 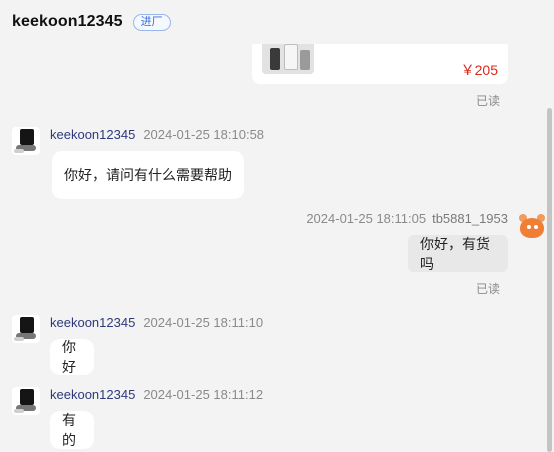 What do you see at coordinates (69, 357) in the screenshot?
I see `message-text: 你好` at bounding box center [69, 357].